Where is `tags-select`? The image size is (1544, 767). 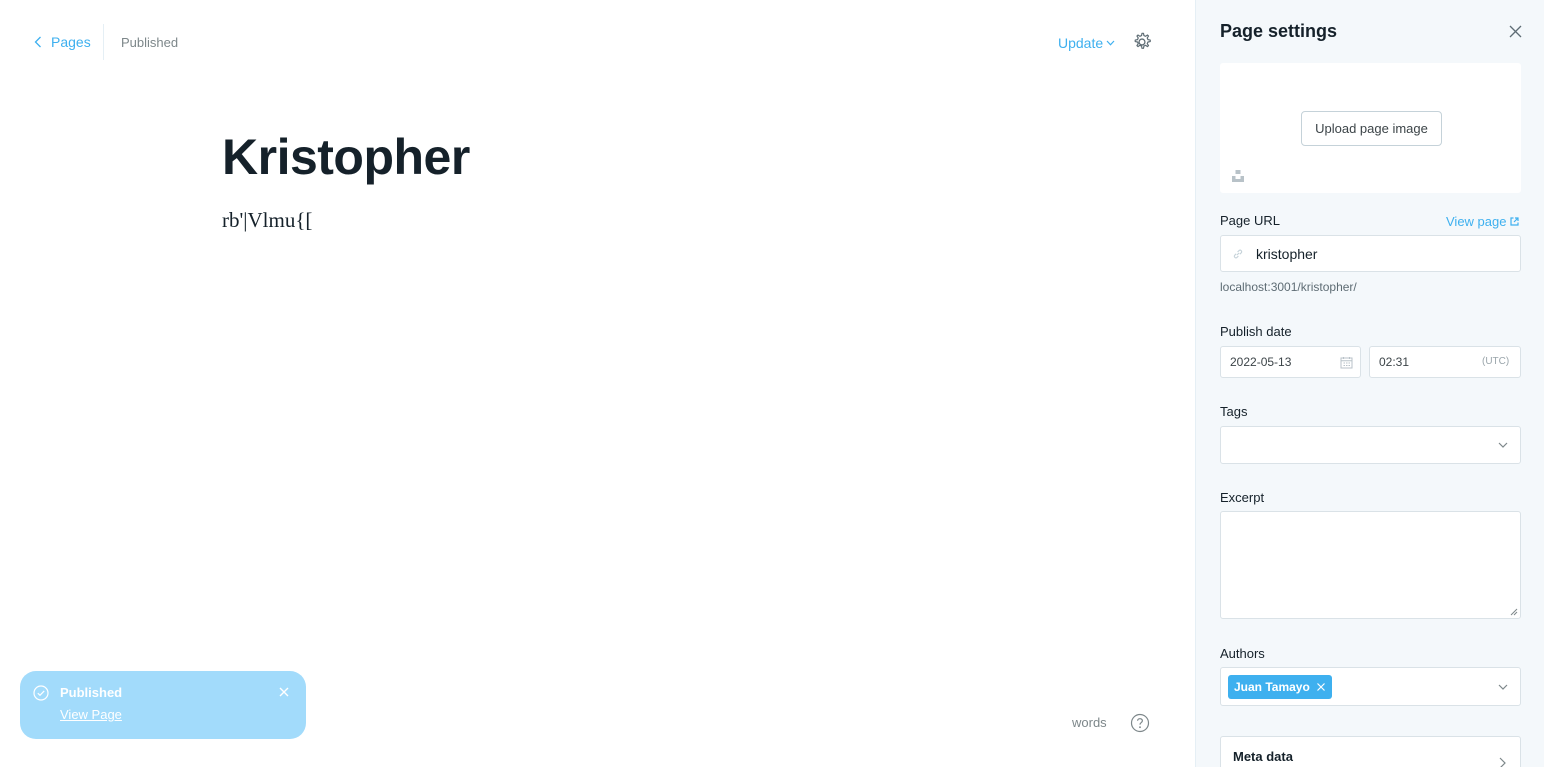
tags-select is located at coordinates (1370, 445).